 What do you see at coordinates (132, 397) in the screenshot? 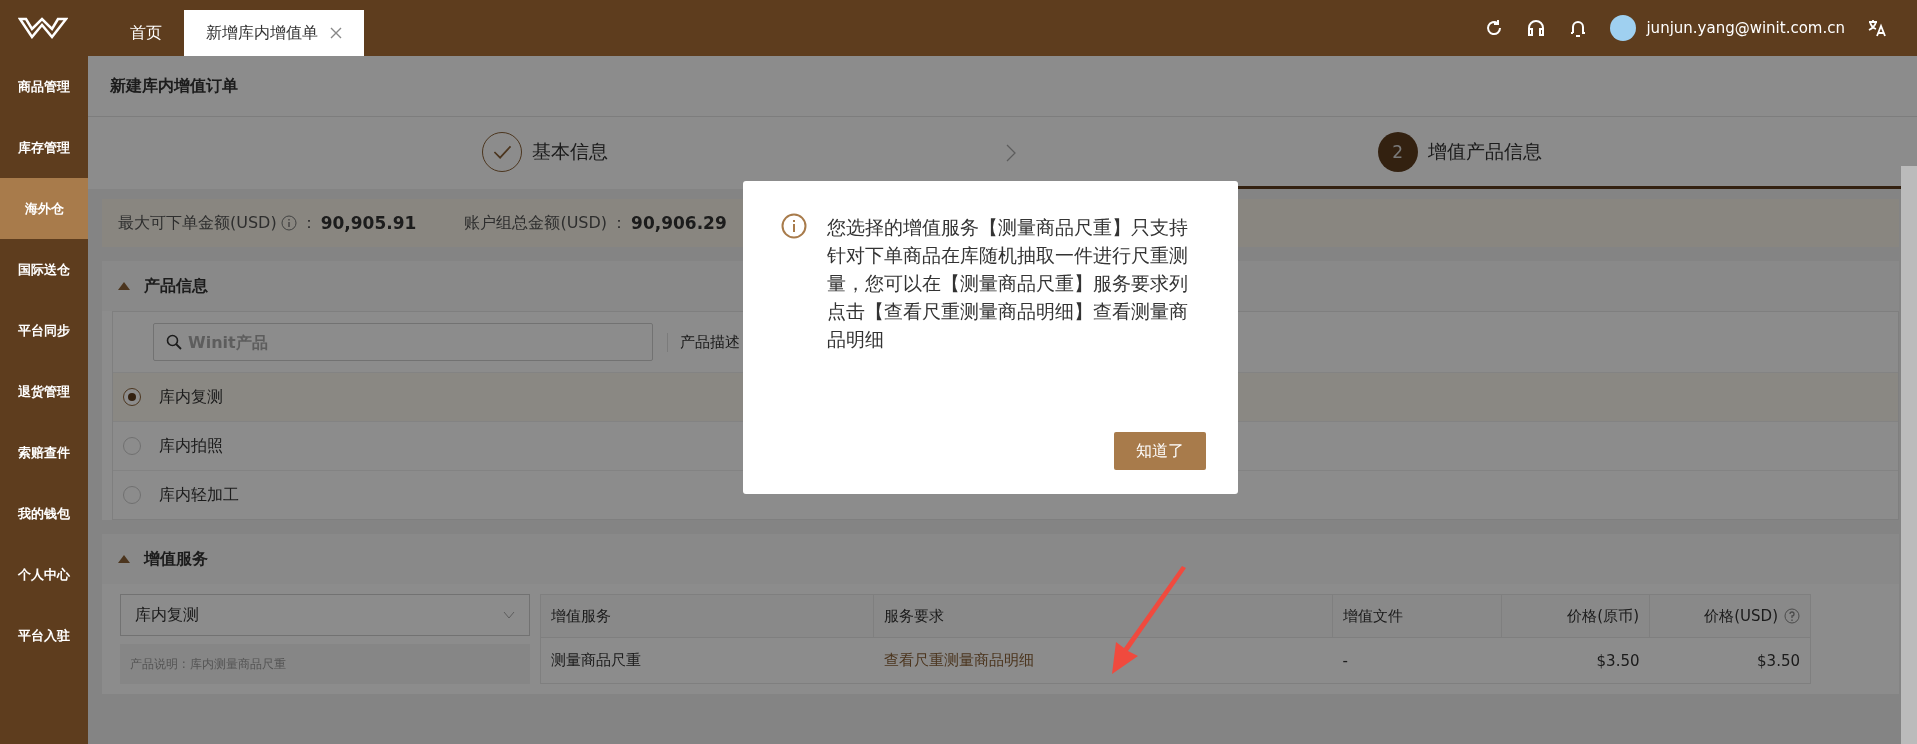
I see `radio-button` at bounding box center [132, 397].